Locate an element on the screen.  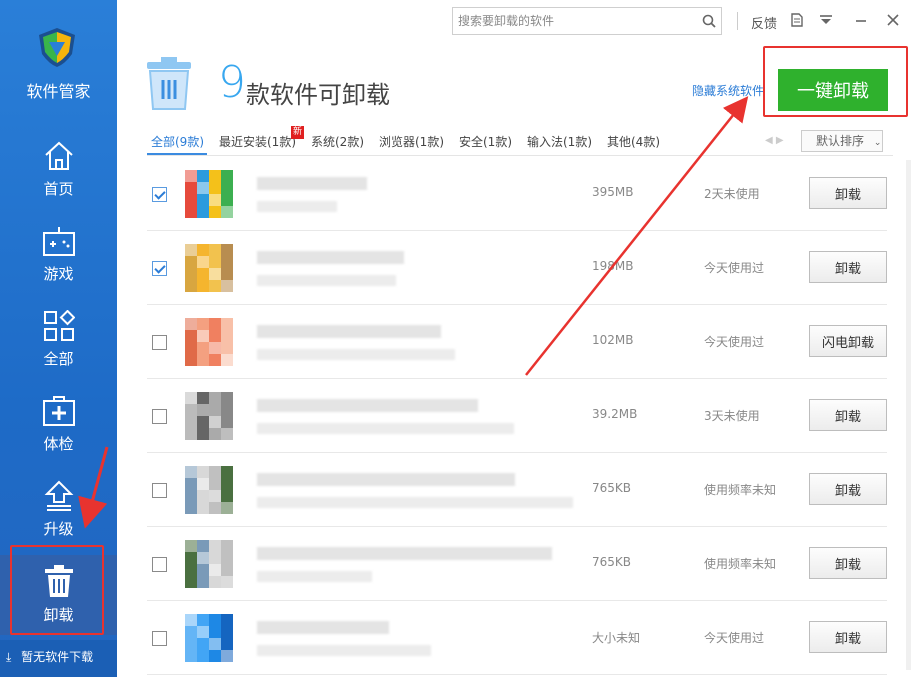
list-item: 395MB 2天未使用 卸载 is located at coordinates (517, 194).